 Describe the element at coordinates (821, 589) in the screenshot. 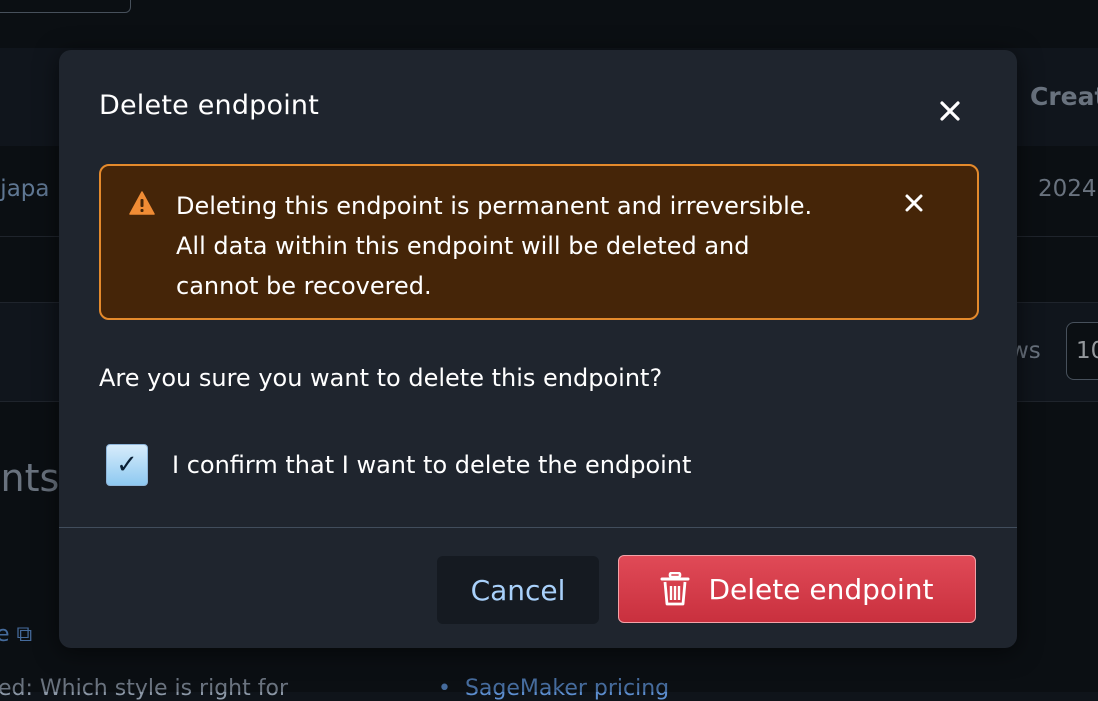

I see `delete-button-label: Delete endpoint` at that location.